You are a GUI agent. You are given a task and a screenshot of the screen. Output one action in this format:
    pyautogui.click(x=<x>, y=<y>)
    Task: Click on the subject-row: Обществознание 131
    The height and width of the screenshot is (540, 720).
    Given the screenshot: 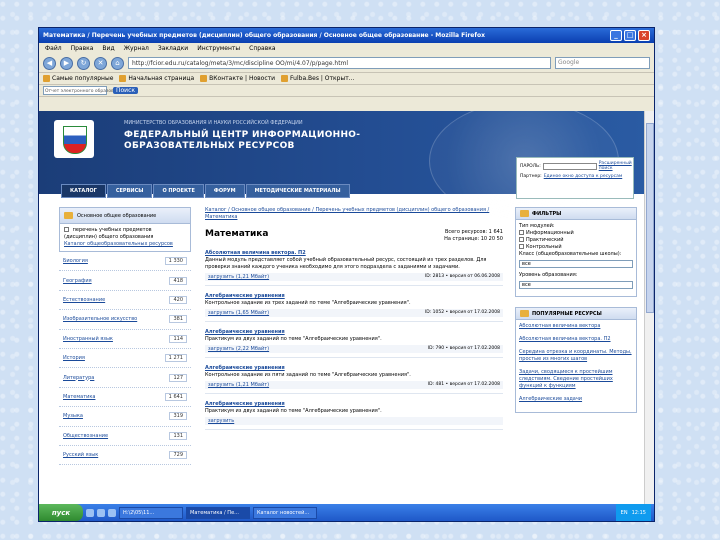 What is the action you would take?
    pyautogui.click(x=125, y=436)
    